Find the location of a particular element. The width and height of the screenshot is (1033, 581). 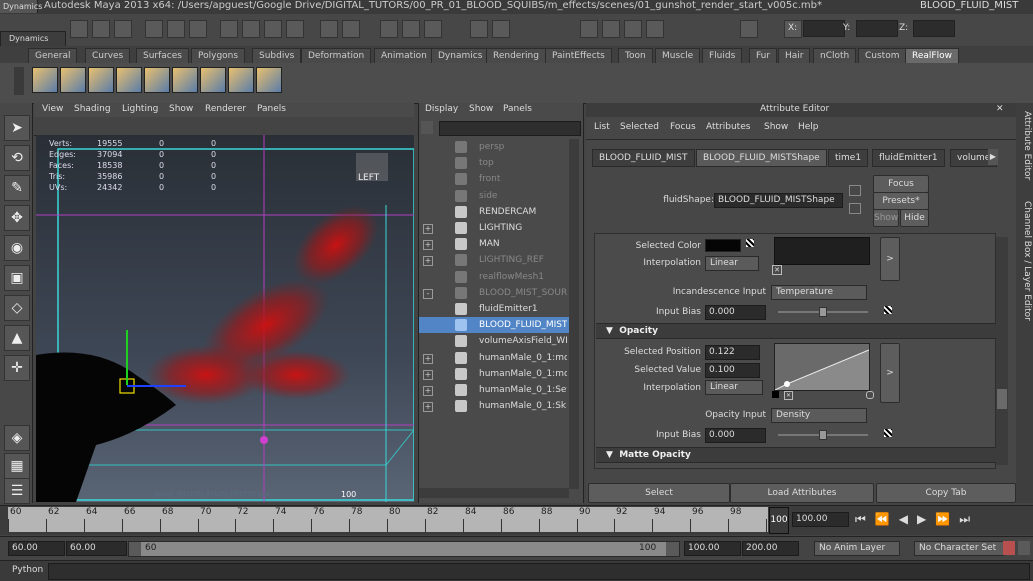

matte-opacity-section-header: ▼ Matte Opacity is located at coordinates (799, 455).